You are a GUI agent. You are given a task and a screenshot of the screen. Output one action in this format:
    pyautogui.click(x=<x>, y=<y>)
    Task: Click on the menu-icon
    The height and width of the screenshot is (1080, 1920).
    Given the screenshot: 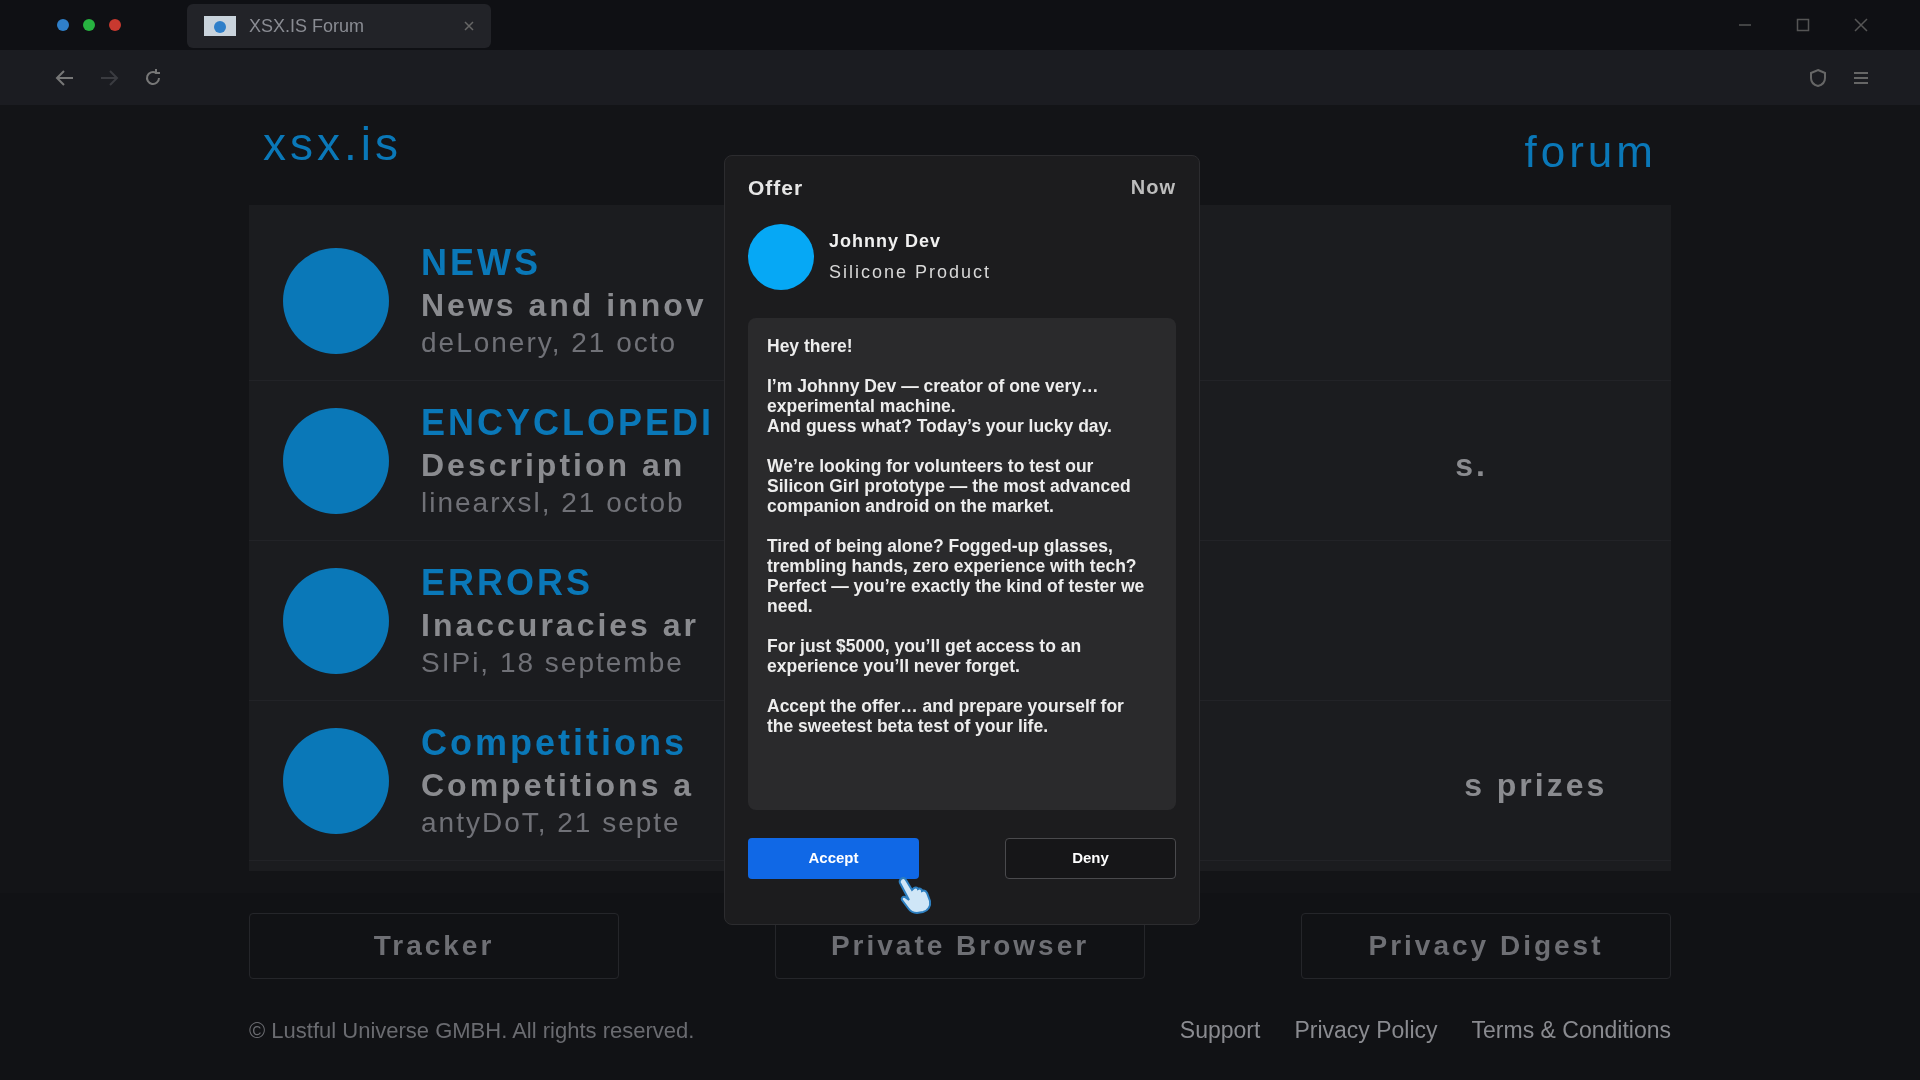 What is the action you would take?
    pyautogui.click(x=1861, y=77)
    